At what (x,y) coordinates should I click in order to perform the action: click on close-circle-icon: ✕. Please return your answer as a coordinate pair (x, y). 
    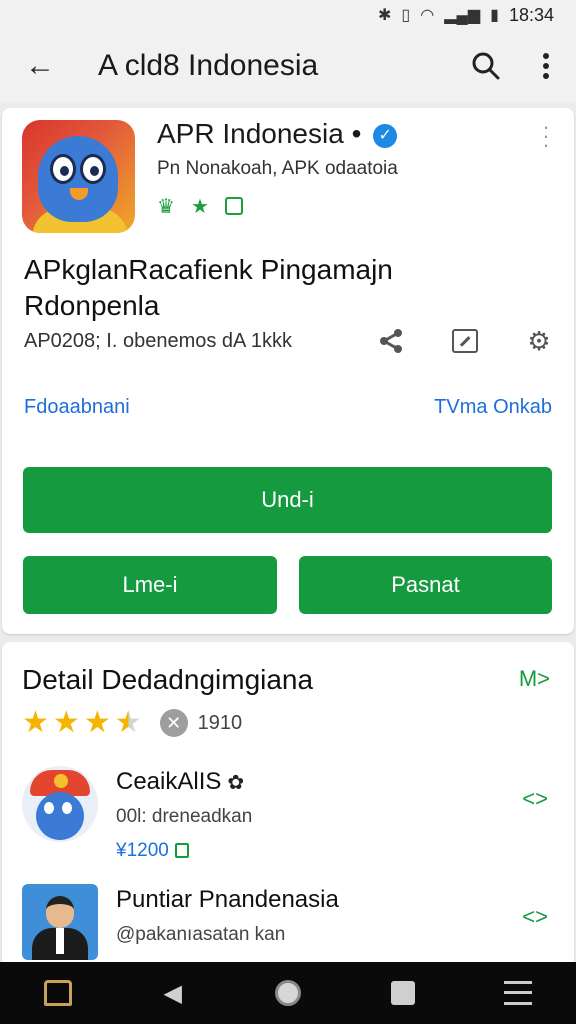
    Looking at the image, I should click on (173, 723).